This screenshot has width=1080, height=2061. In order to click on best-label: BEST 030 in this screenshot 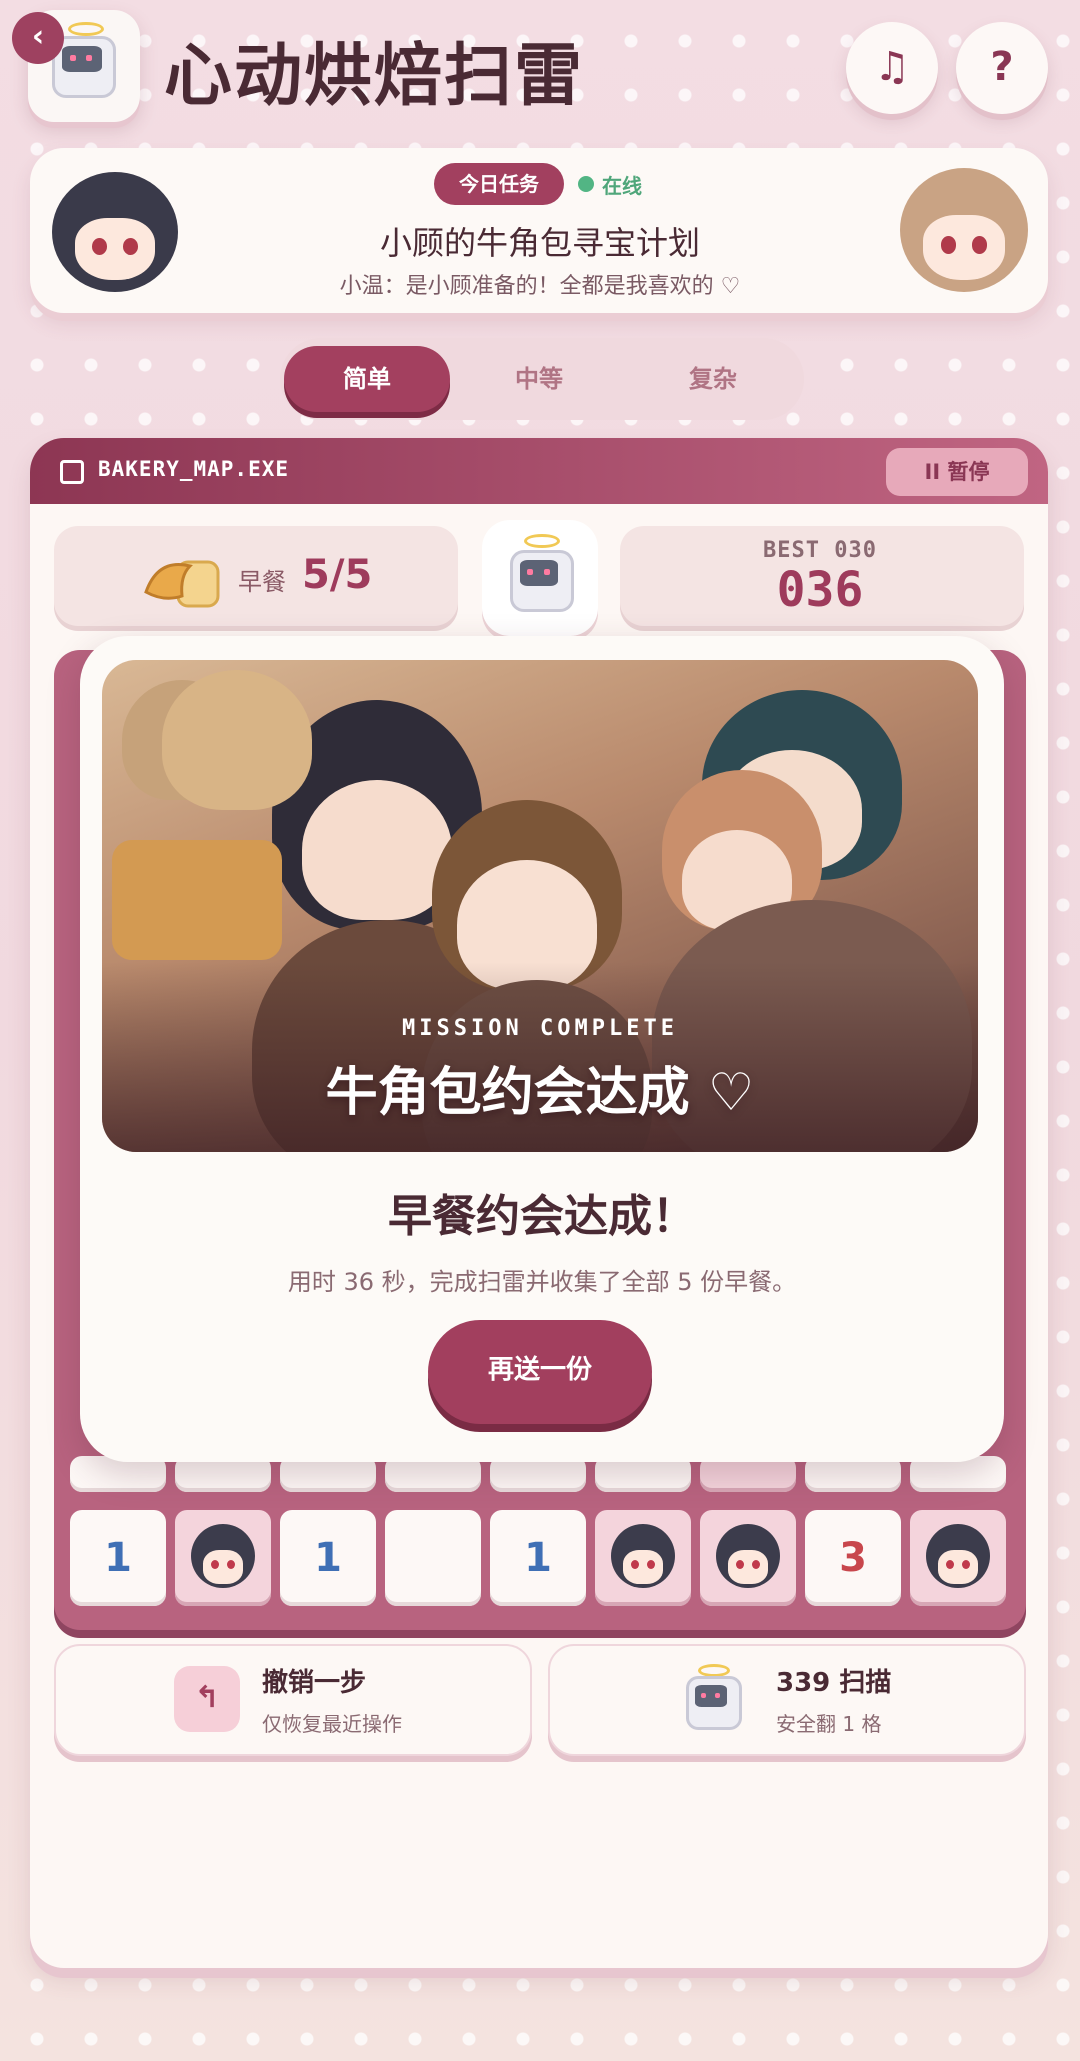, I will do `click(820, 550)`.